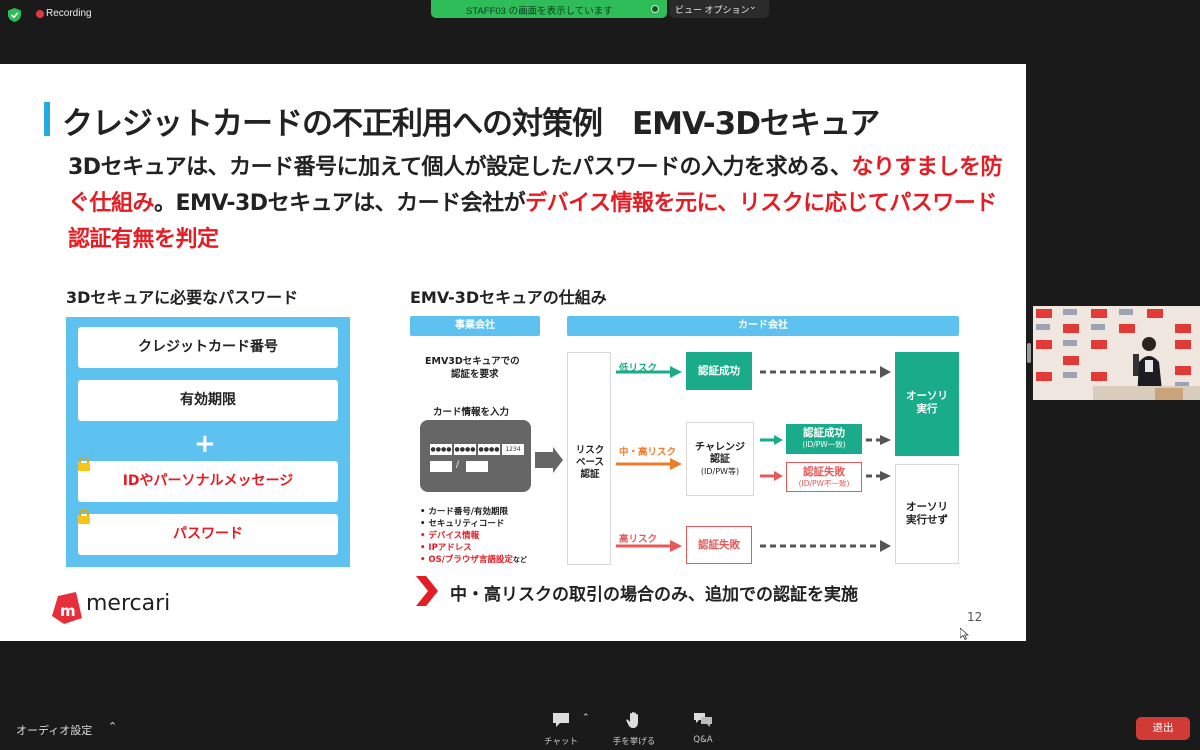  What do you see at coordinates (1029, 353) in the screenshot?
I see `thumbnail-drag-handle` at bounding box center [1029, 353].